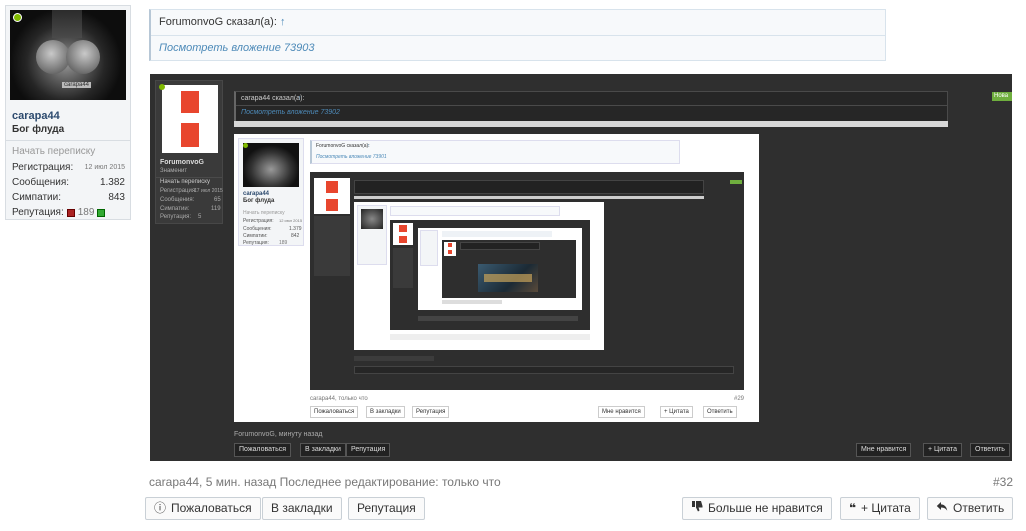  Describe the element at coordinates (174, 171) in the screenshot. I see `mini-user-title: Знаменит` at that location.